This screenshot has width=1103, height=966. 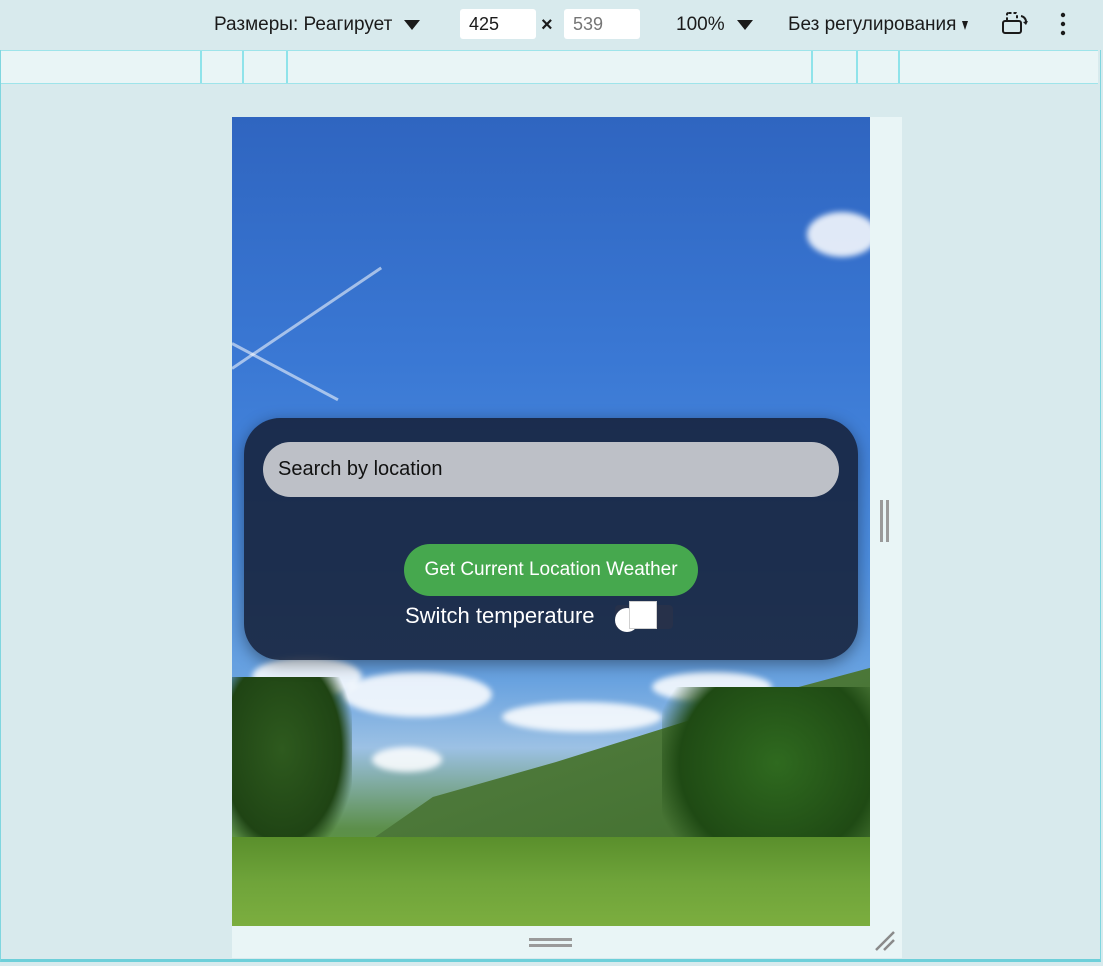 I want to click on throttle-dropdown: Без регулирования, so click(x=878, y=25).